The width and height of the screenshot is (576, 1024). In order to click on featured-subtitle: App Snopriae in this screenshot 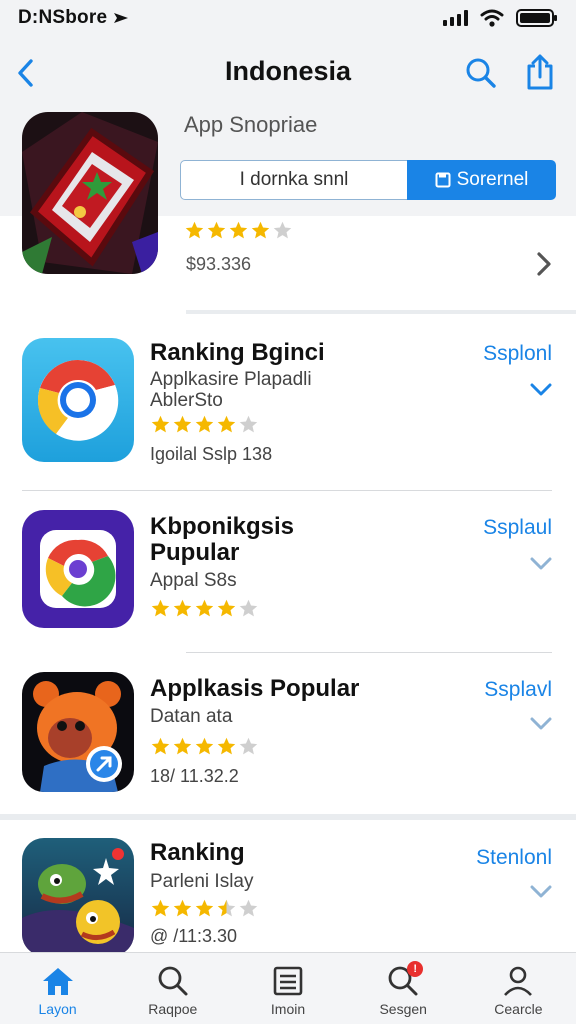, I will do `click(251, 124)`.